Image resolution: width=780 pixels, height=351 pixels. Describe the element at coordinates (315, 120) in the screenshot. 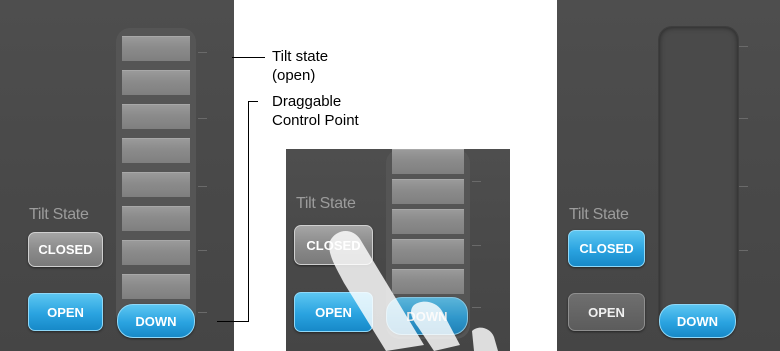

I see `callout-text: Control Point` at that location.